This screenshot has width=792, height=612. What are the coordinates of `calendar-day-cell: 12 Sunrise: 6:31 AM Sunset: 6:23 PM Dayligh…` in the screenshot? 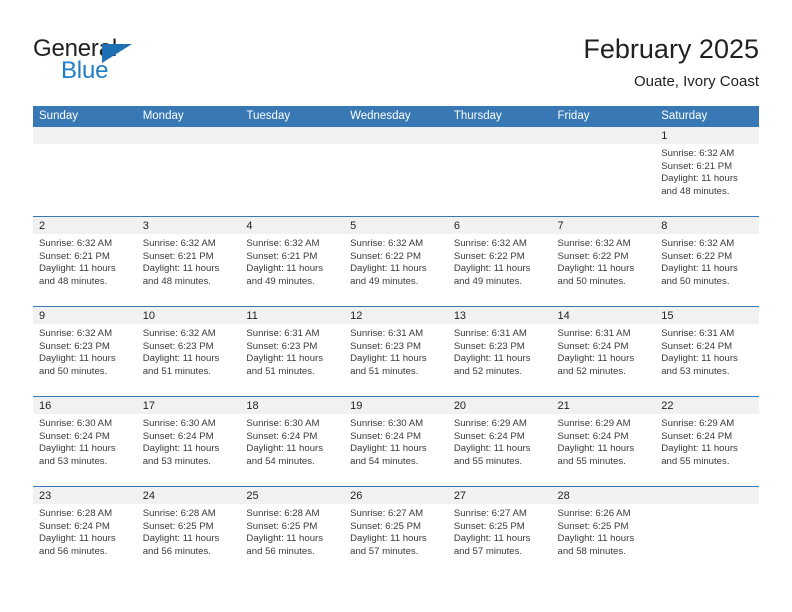 It's located at (396, 351).